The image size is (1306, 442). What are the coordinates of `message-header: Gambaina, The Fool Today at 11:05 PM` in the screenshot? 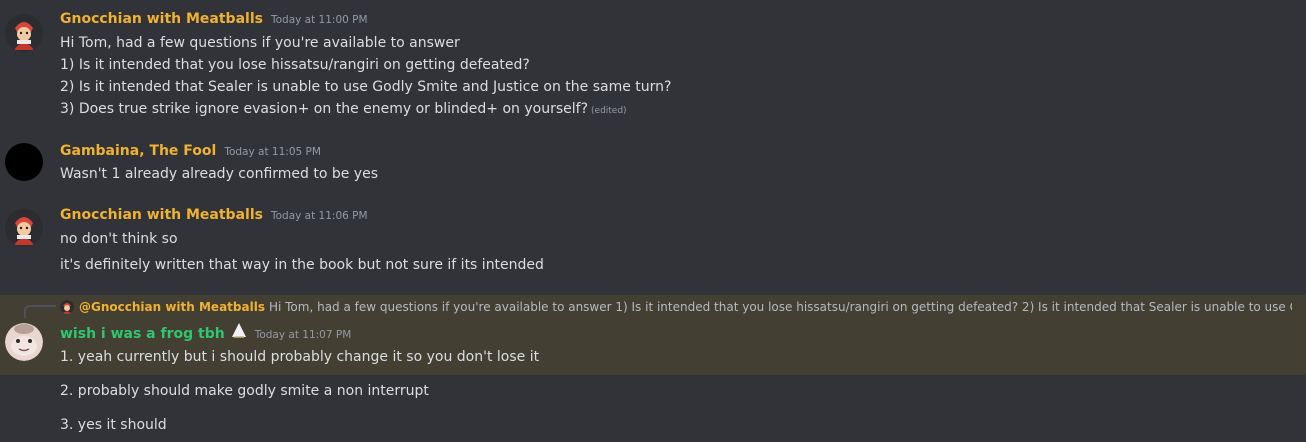 It's located at (190, 153).